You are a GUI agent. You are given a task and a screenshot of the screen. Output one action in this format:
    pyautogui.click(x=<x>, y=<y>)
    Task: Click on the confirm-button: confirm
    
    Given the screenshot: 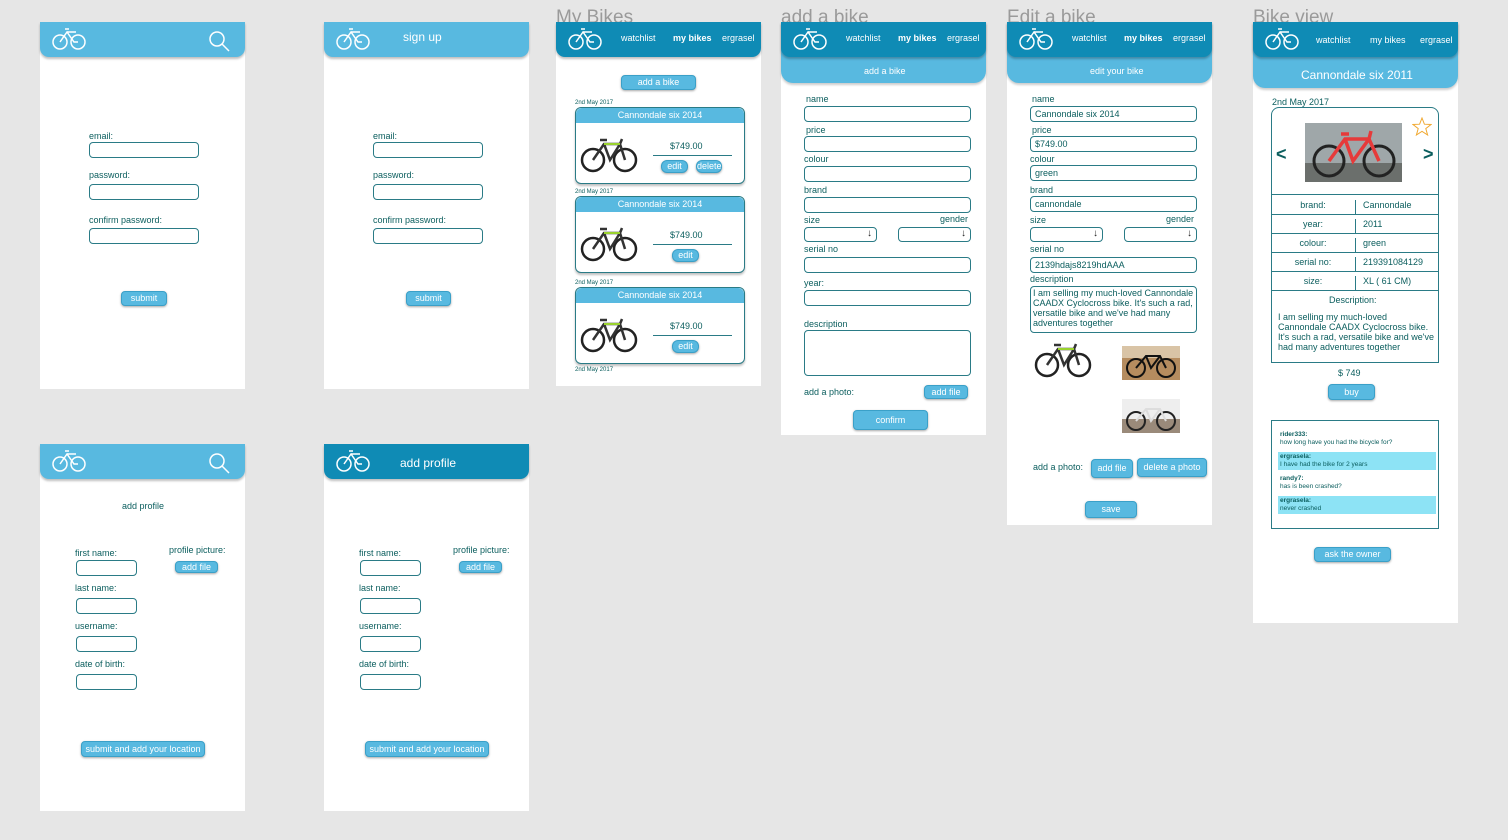 What is the action you would take?
    pyautogui.click(x=890, y=420)
    